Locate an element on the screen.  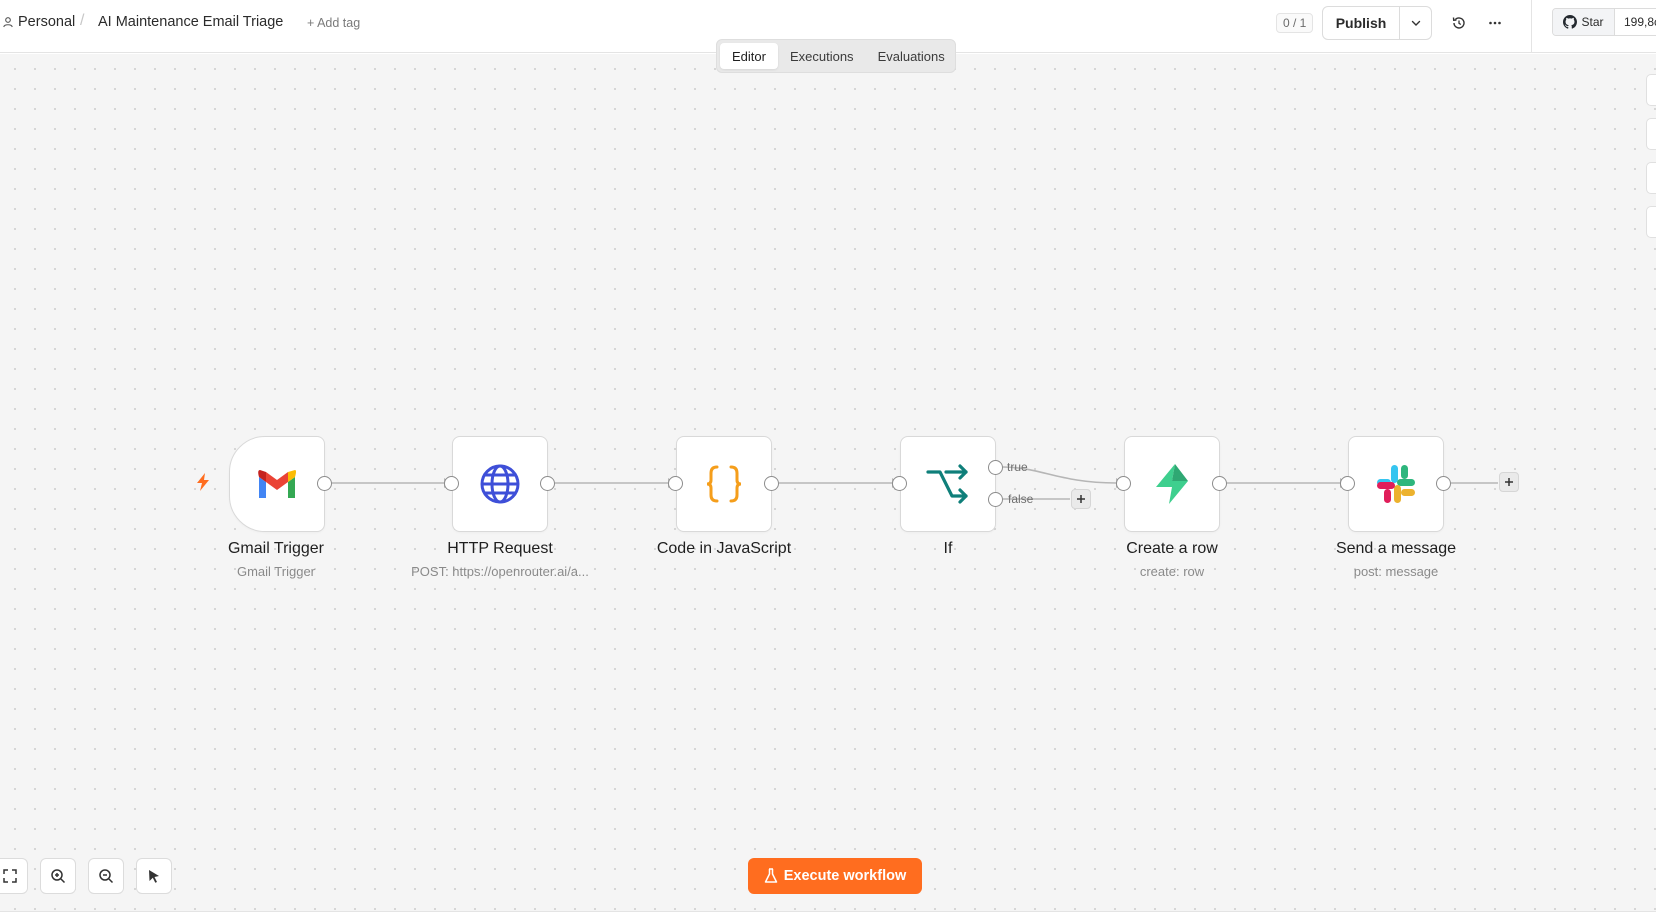
chevron-down-icon is located at coordinates (1415, 23).